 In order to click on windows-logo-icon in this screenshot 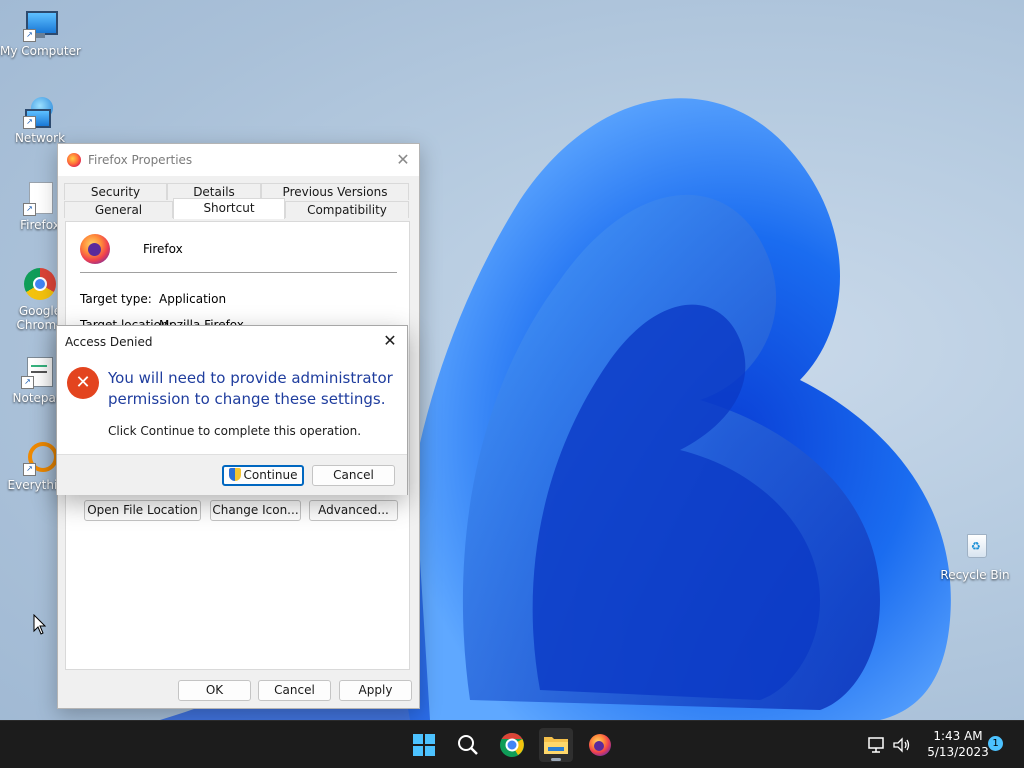, I will do `click(424, 745)`.